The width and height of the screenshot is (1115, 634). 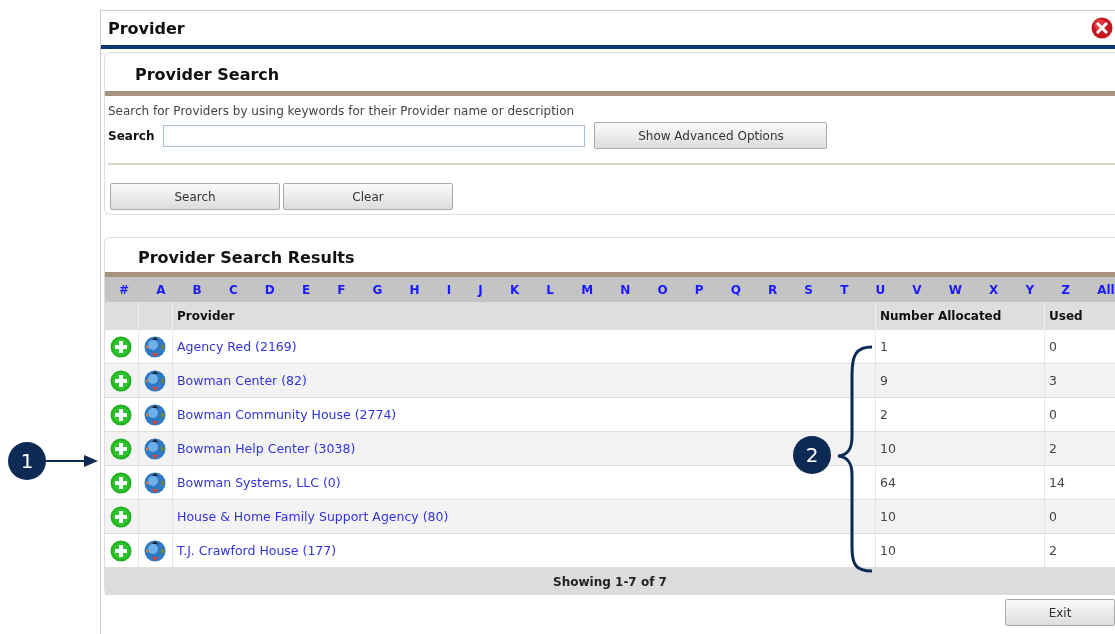 I want to click on letter-filter-link: C, so click(x=233, y=289).